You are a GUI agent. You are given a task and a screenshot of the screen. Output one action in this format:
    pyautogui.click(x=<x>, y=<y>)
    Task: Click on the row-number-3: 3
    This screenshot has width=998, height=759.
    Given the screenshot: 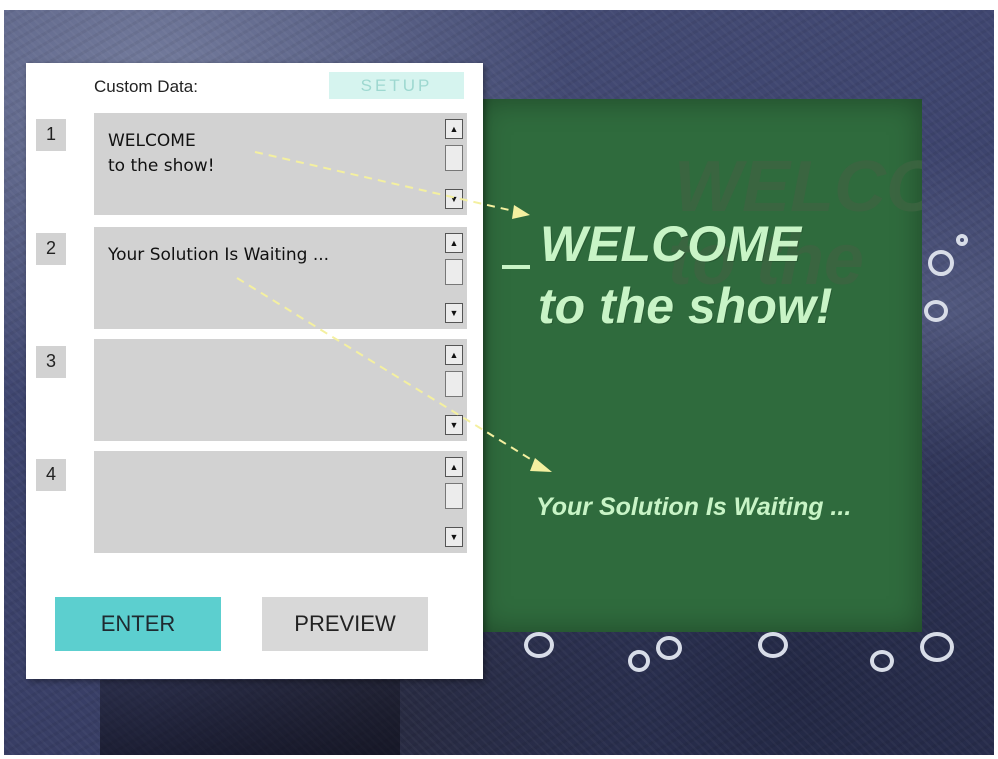 What is the action you would take?
    pyautogui.click(x=51, y=362)
    